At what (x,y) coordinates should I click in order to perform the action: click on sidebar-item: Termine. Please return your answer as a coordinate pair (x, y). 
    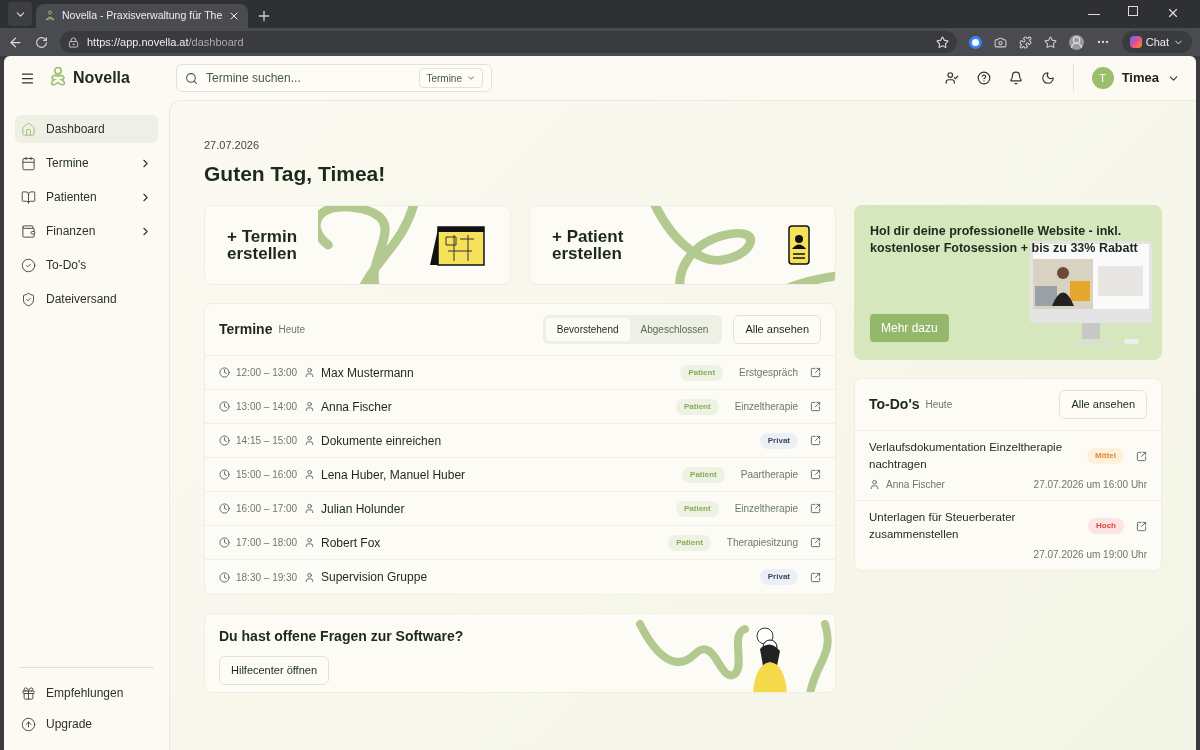
    Looking at the image, I should click on (86, 163).